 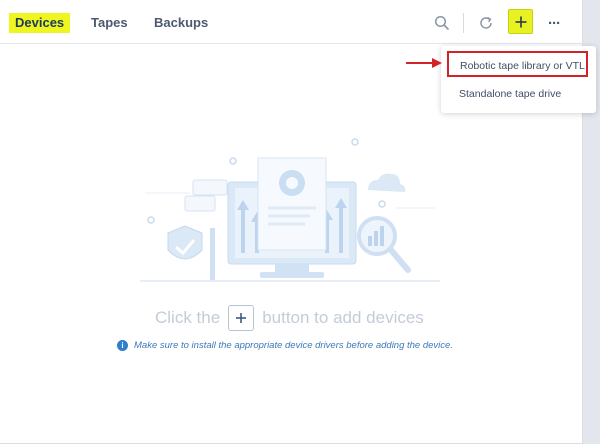 I want to click on empty-state-text-before: Click the, so click(x=188, y=317).